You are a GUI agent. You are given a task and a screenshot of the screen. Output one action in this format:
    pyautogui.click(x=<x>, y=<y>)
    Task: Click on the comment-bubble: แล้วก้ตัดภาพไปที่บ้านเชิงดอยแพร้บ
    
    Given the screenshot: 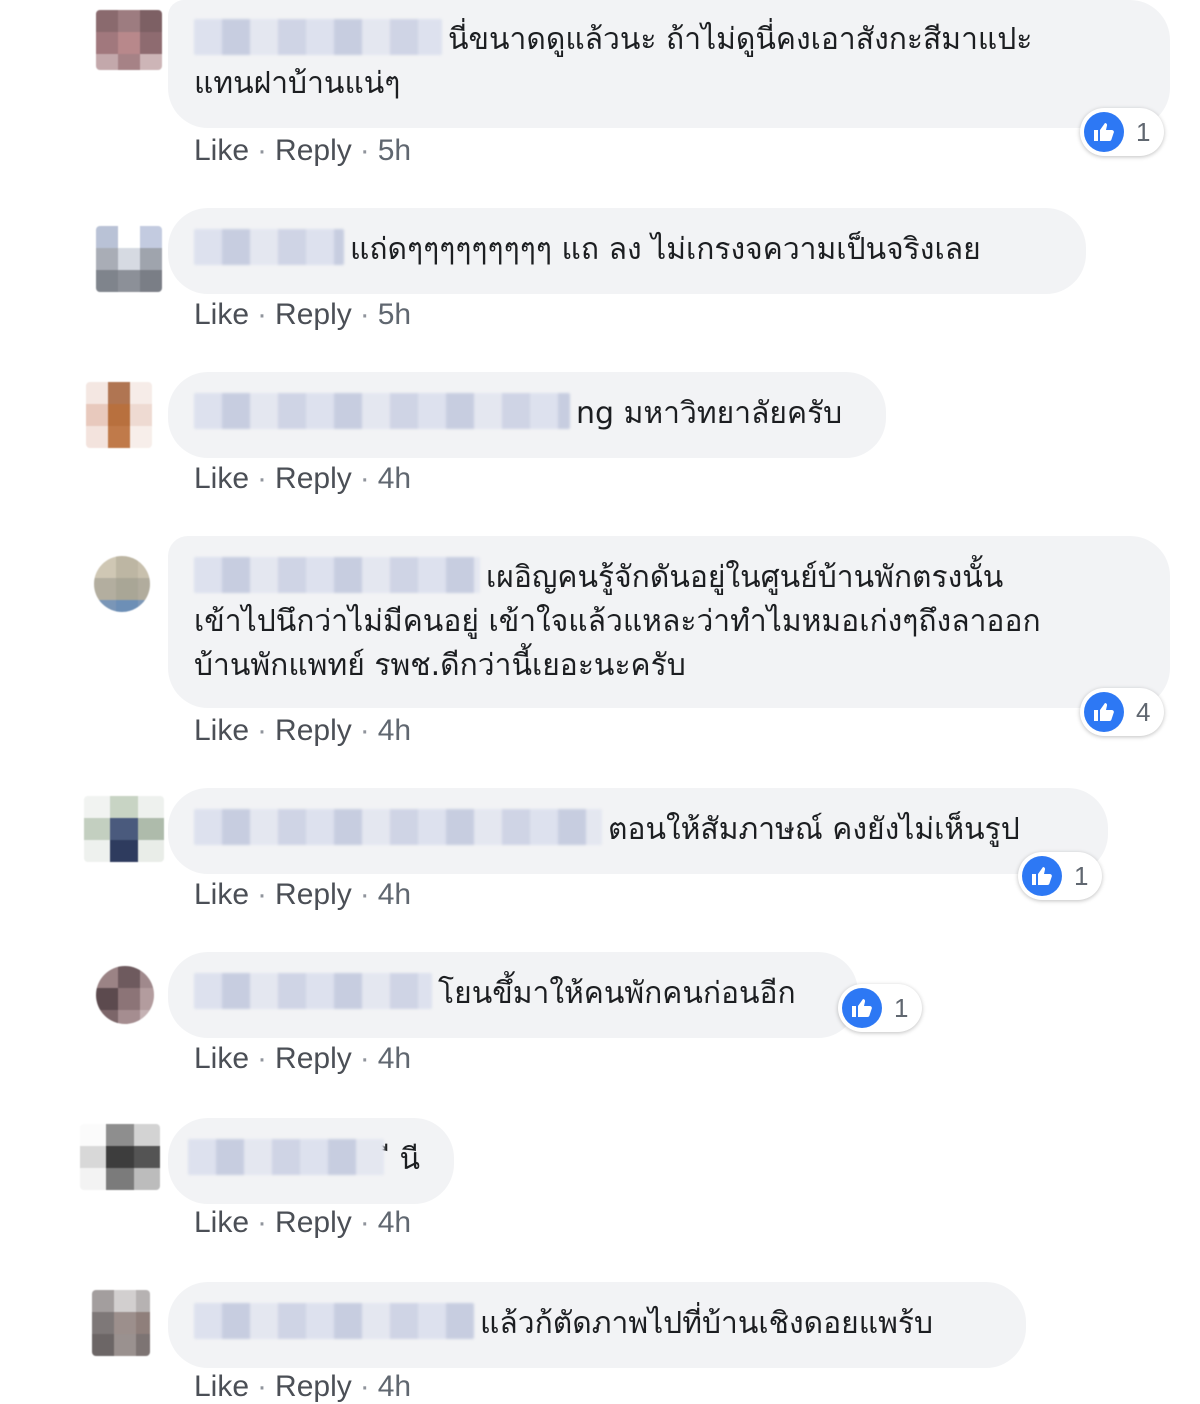 What is the action you would take?
    pyautogui.click(x=597, y=1325)
    